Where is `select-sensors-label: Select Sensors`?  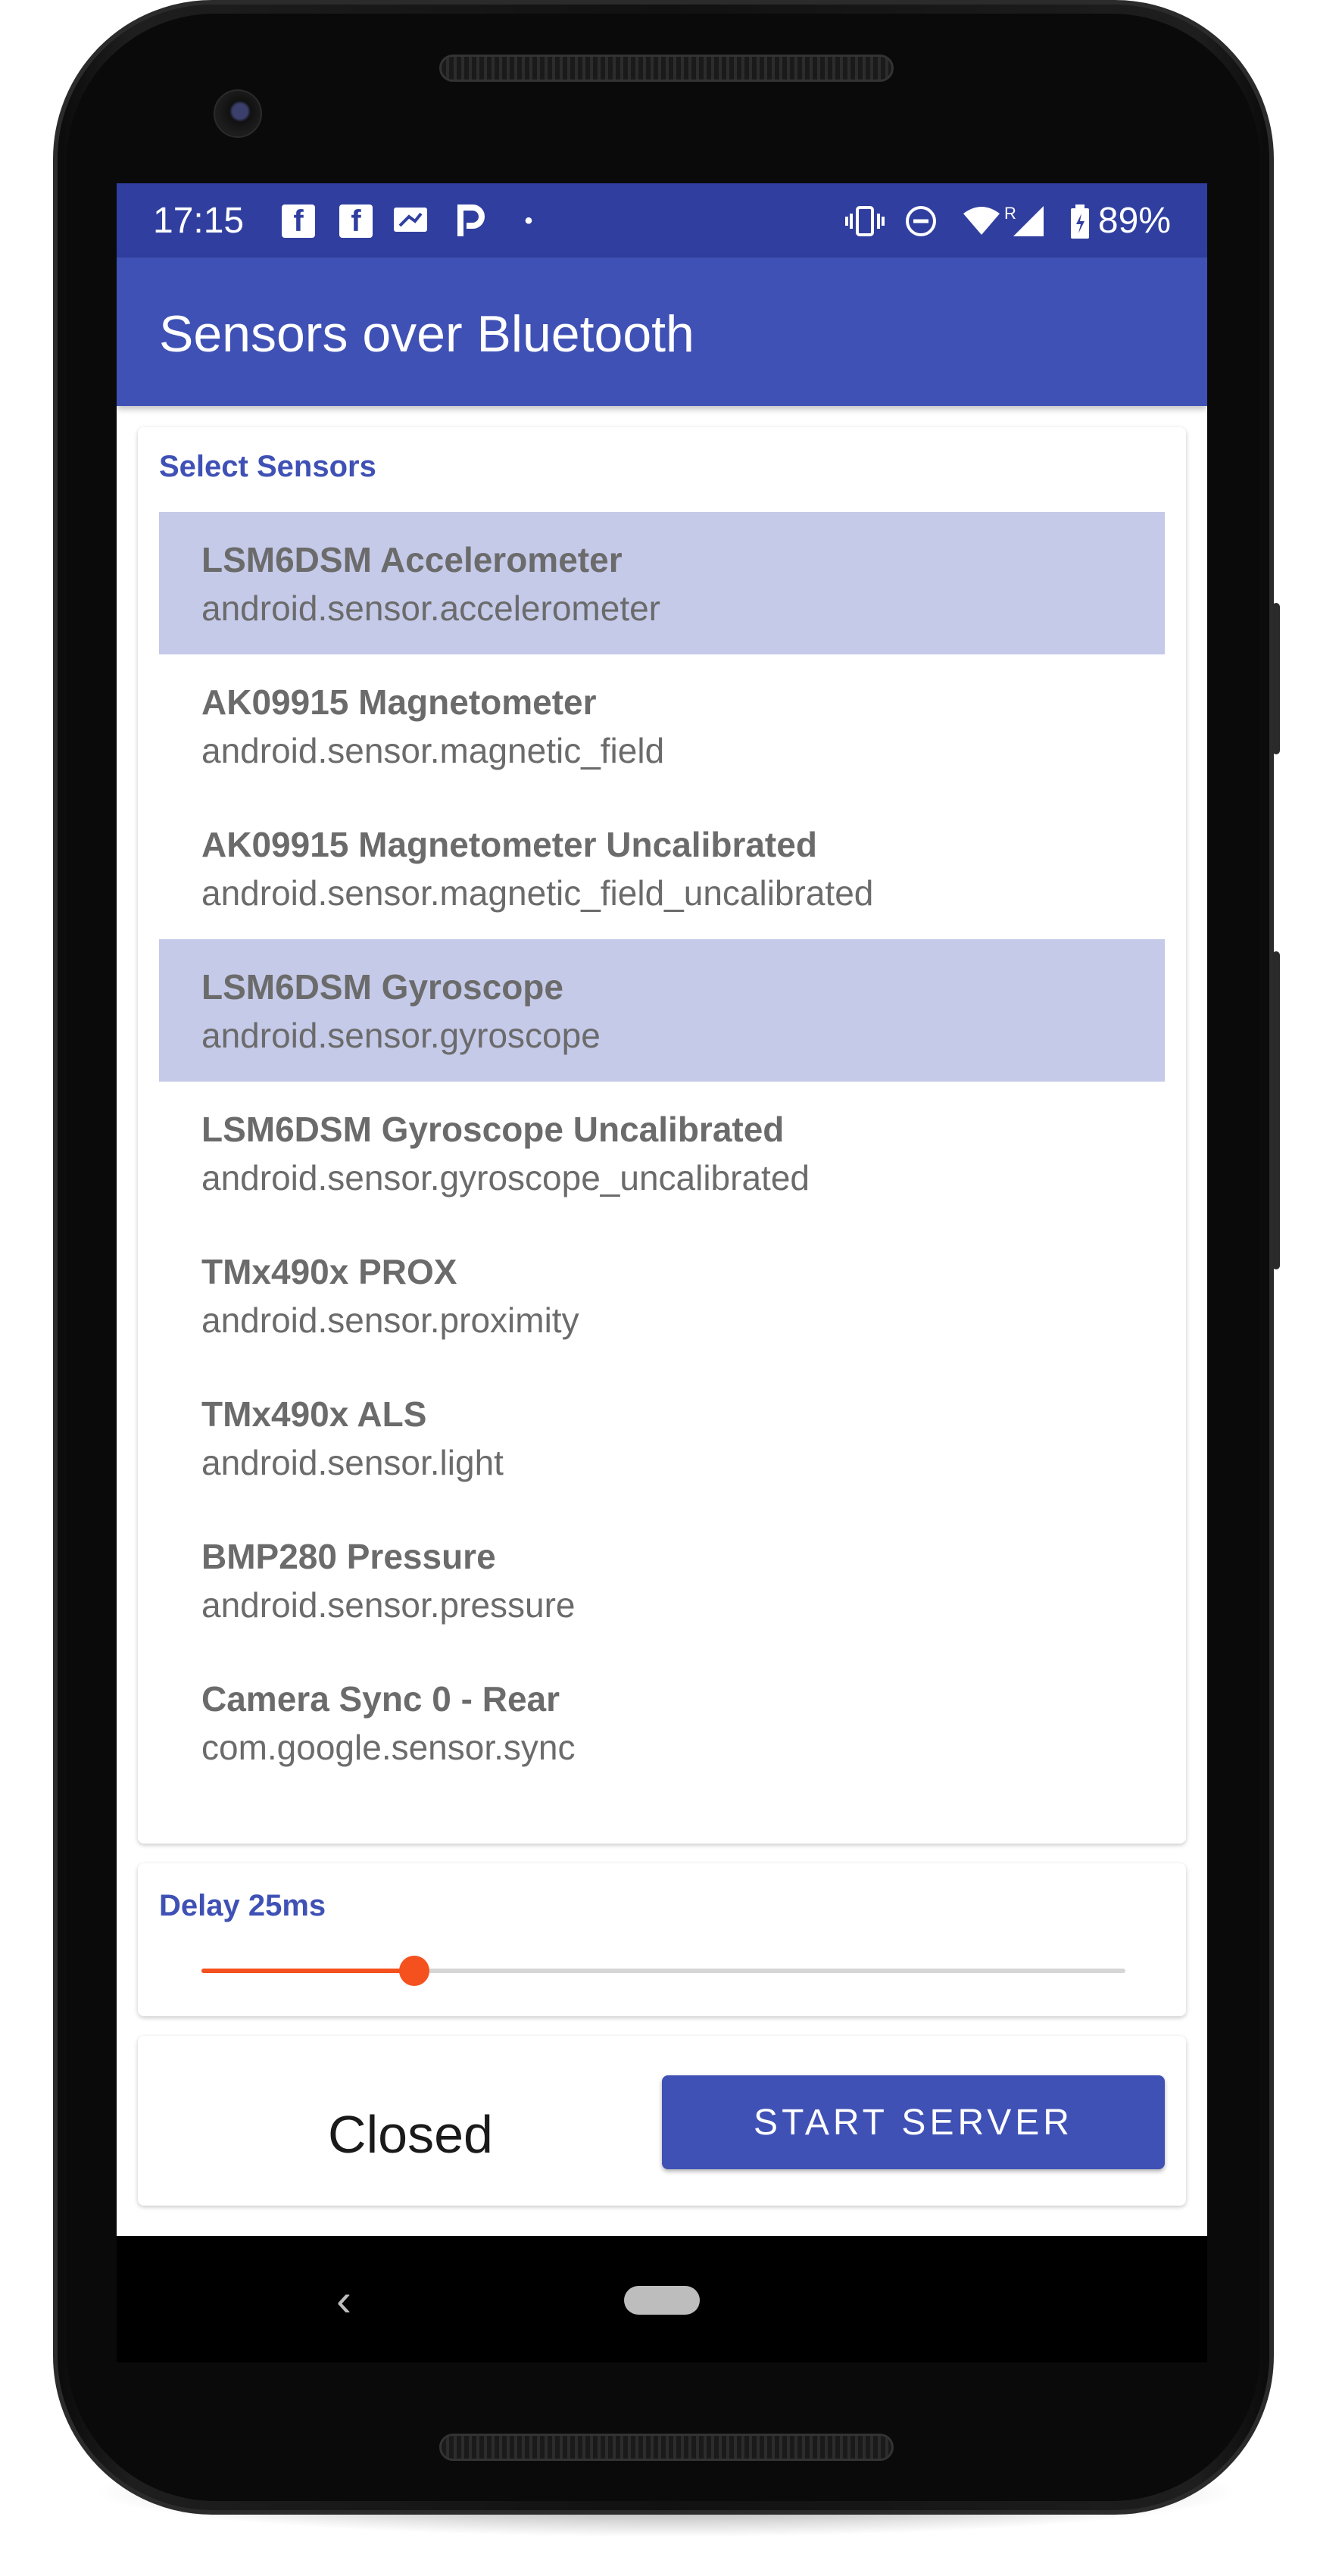 select-sensors-label: Select Sensors is located at coordinates (267, 467).